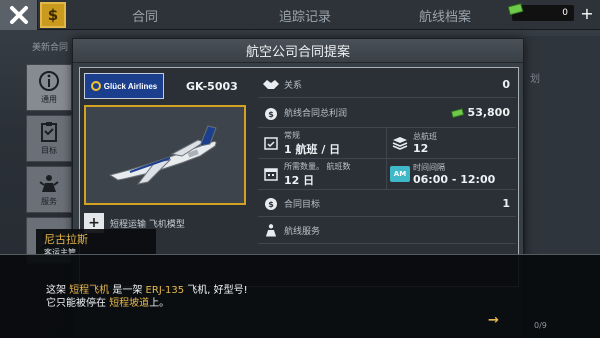 This screenshot has width=600, height=338. What do you see at coordinates (387, 113) in the screenshot?
I see `profit-row: $ 航线合同总利润 53,800` at bounding box center [387, 113].